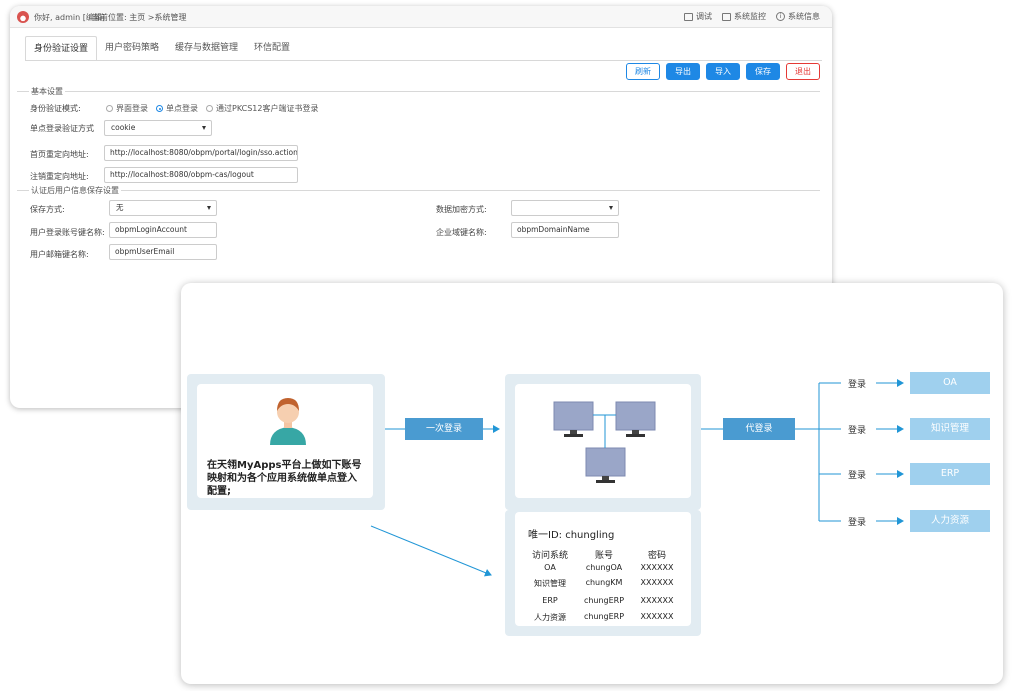 This screenshot has height=691, width=1012. What do you see at coordinates (55, 108) in the screenshot?
I see `auth-mode-label: 身份验证模式:` at bounding box center [55, 108].